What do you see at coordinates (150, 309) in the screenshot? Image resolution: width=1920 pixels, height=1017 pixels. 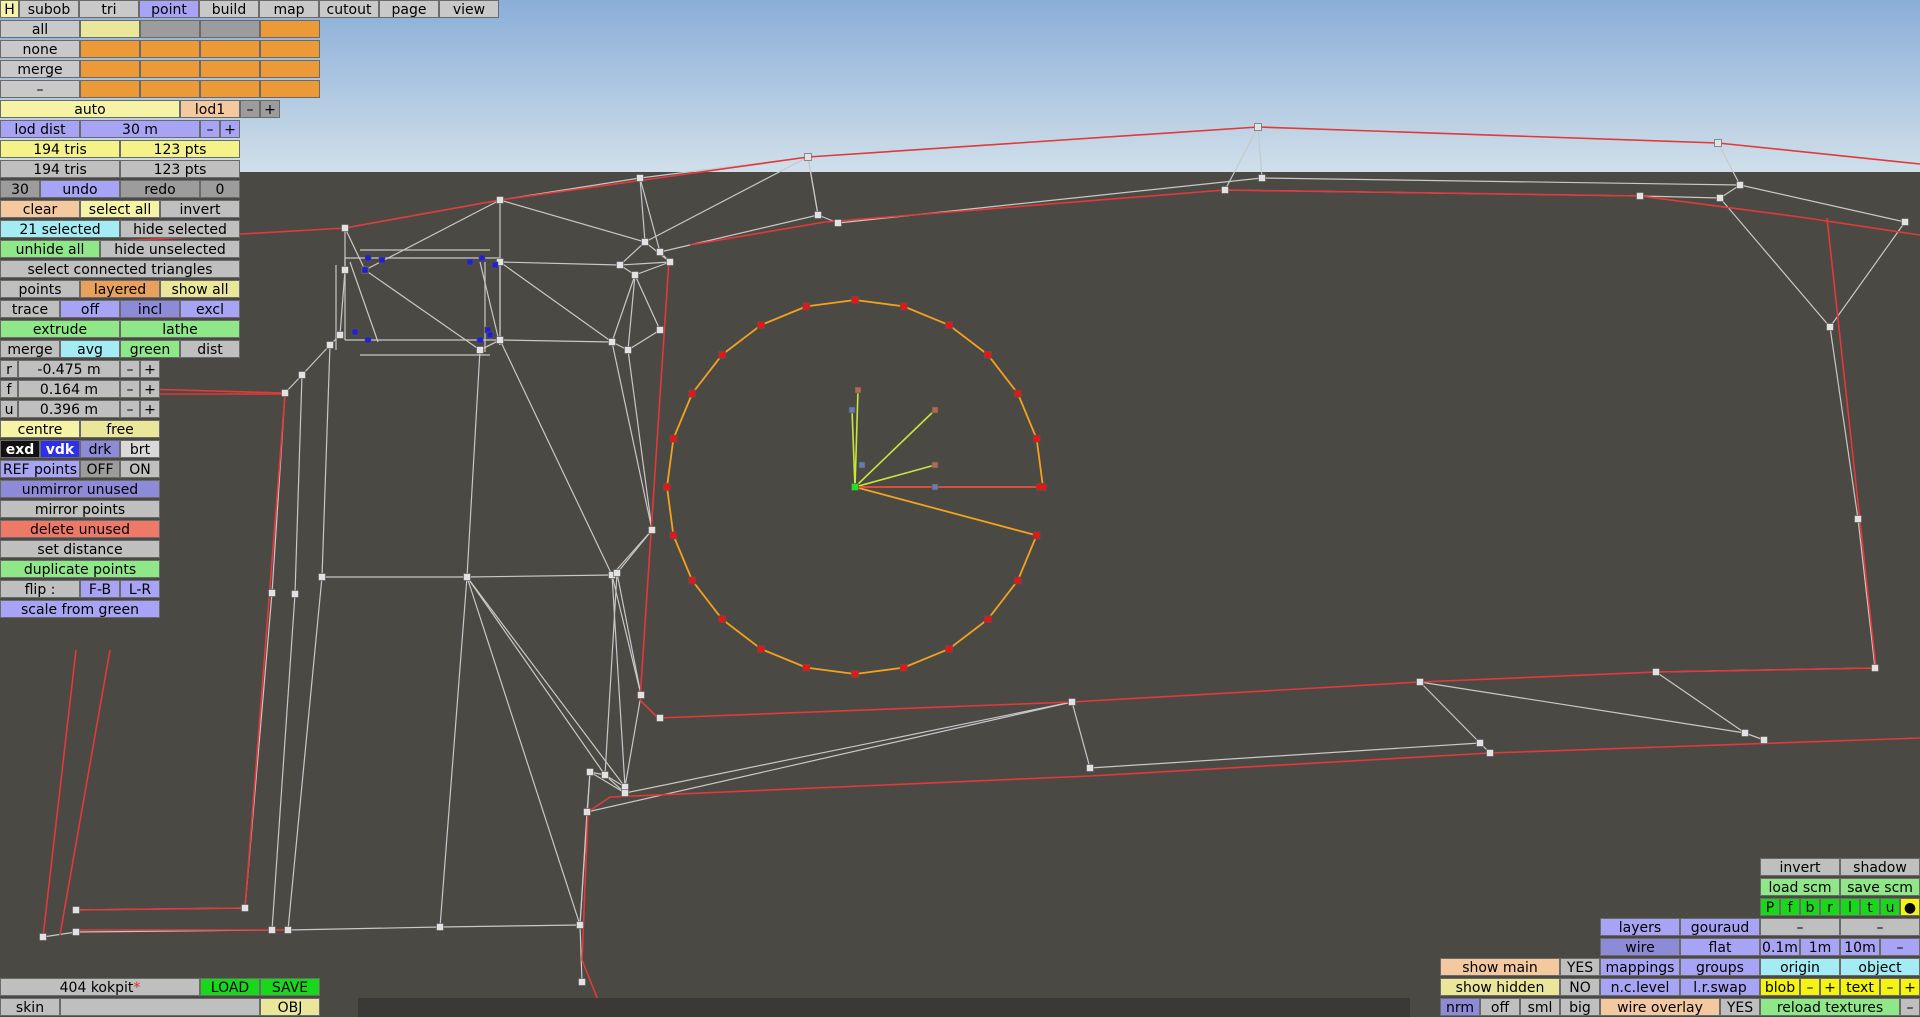 I see `incl-button: incl` at bounding box center [150, 309].